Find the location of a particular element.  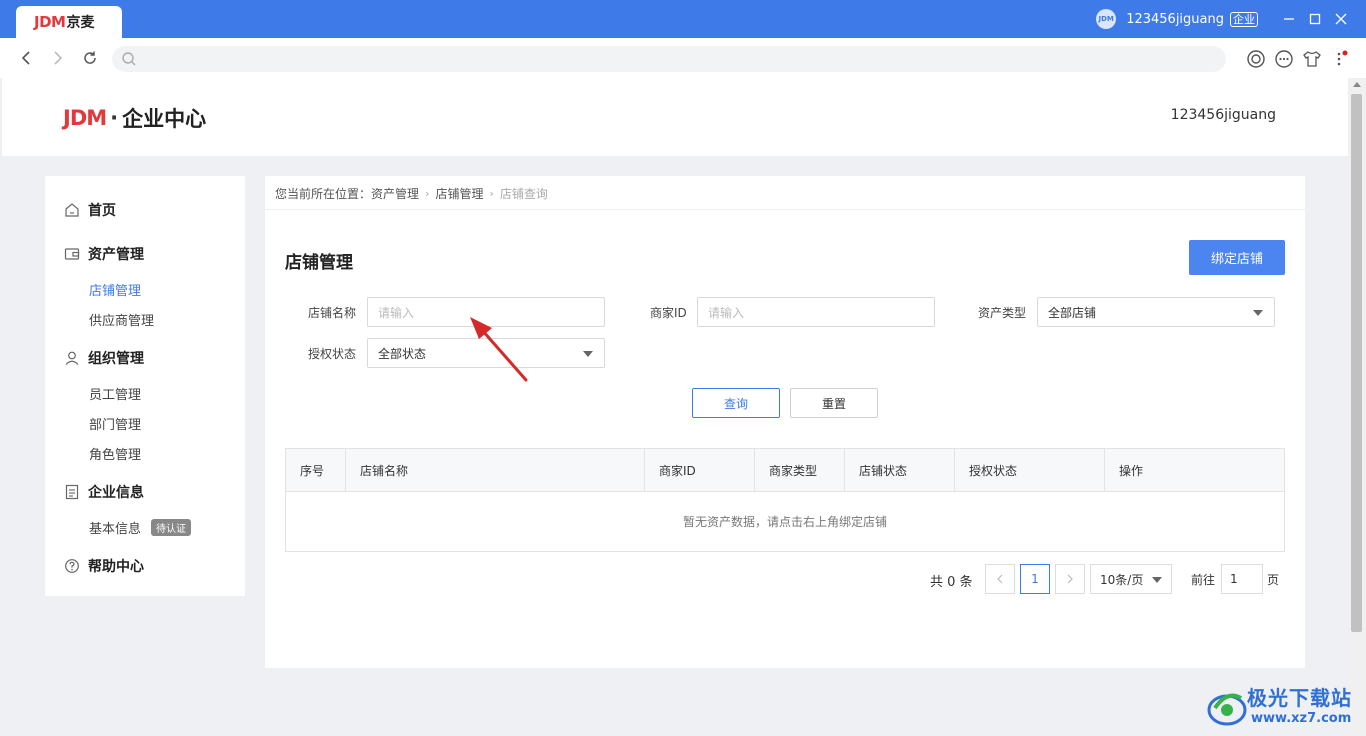

sidebar-item-supplier-management: 供应商管理 is located at coordinates (121, 319).